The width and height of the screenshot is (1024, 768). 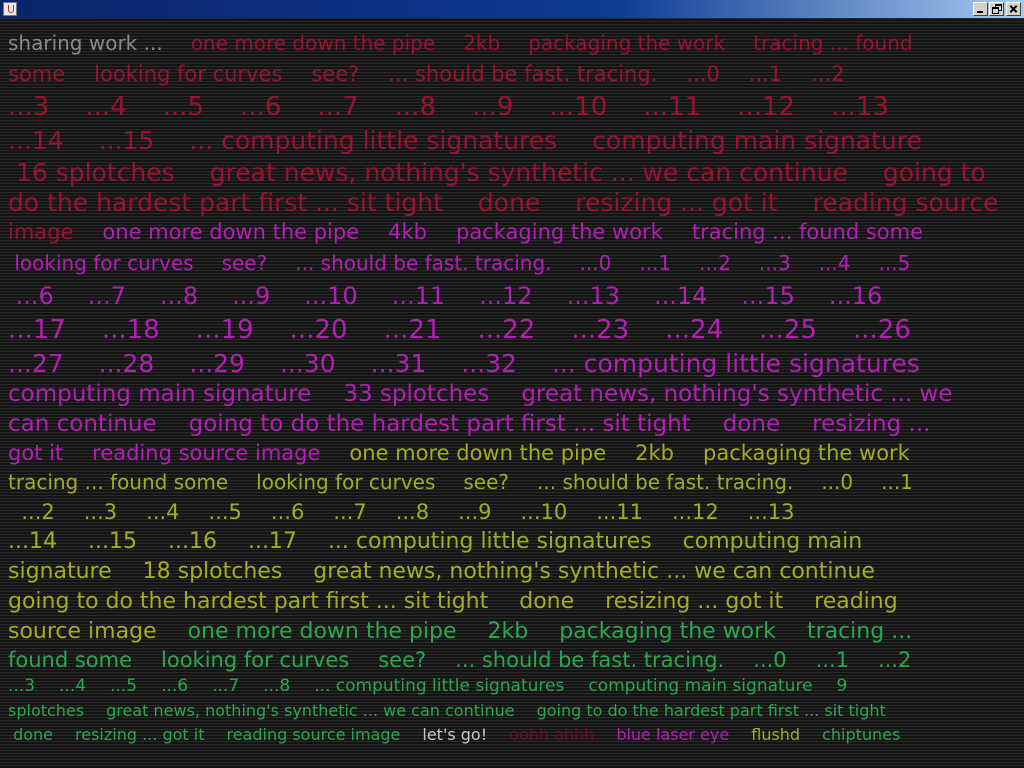 I want to click on log-message: let's go!, so click(x=455, y=734).